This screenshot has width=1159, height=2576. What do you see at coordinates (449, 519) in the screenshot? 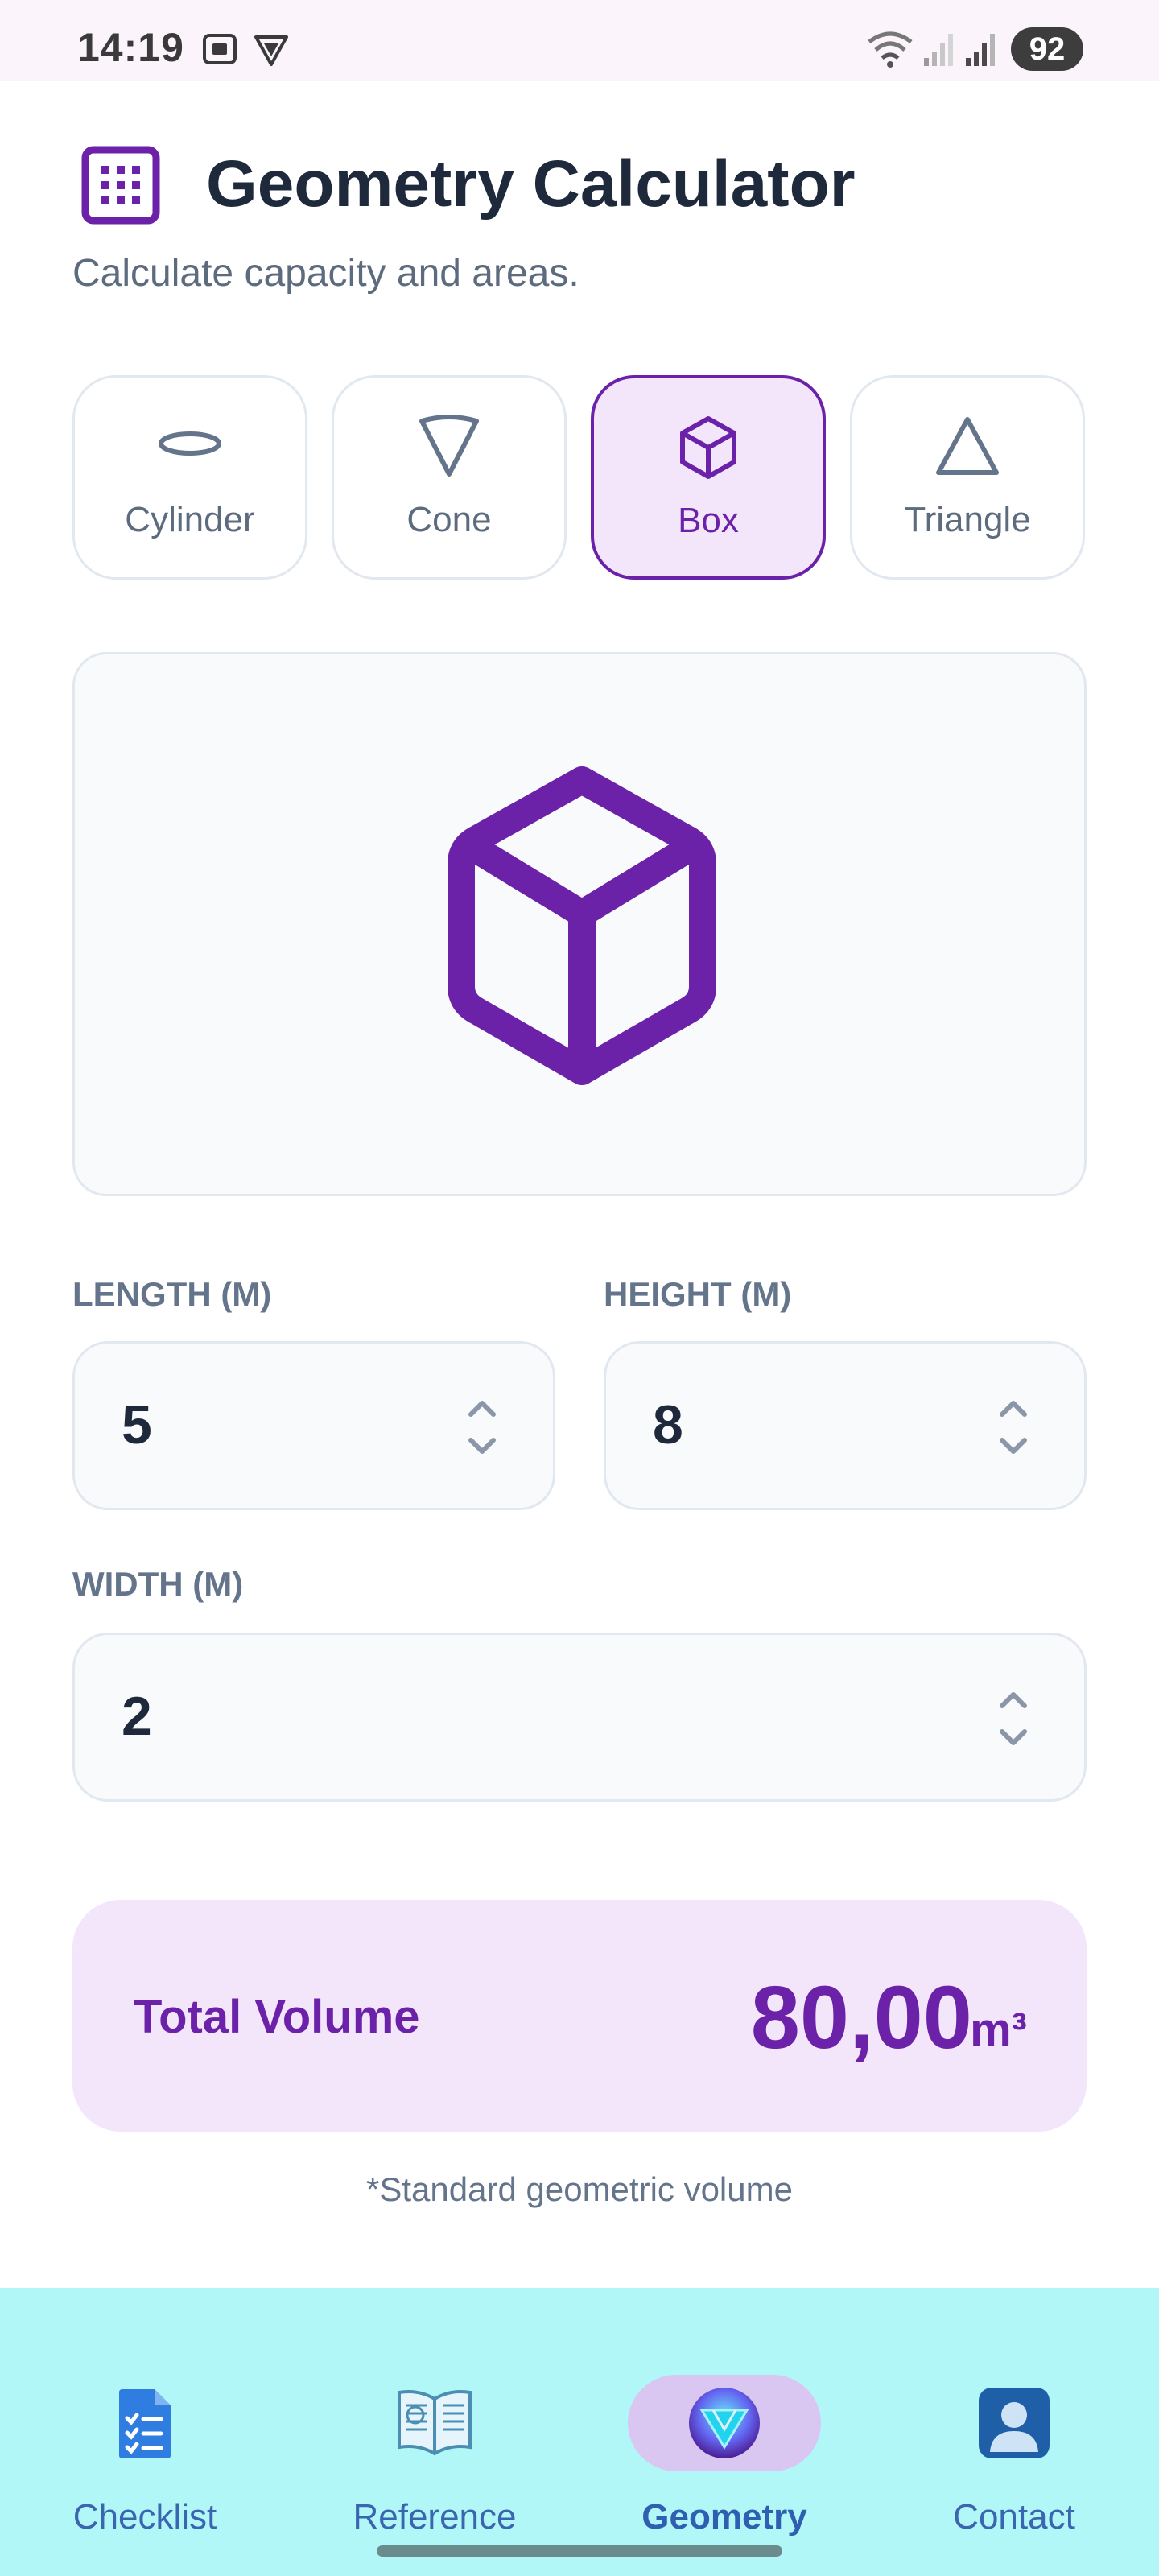
I see `tab-label: Cone` at bounding box center [449, 519].